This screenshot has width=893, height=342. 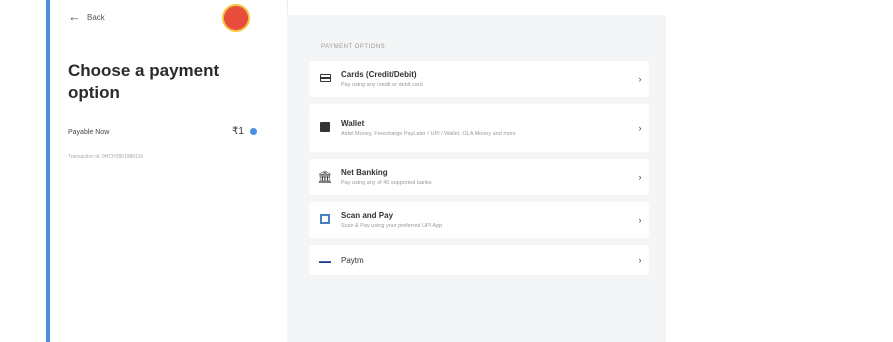 What do you see at coordinates (96, 17) in the screenshot?
I see `back-label: Back` at bounding box center [96, 17].